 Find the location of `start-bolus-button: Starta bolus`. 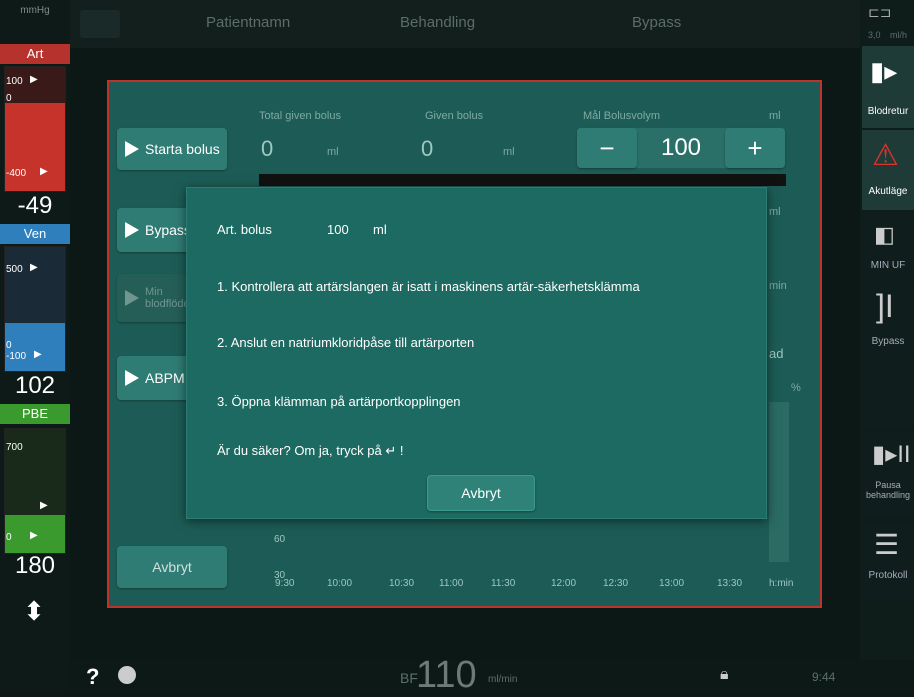

start-bolus-button: Starta bolus is located at coordinates (172, 149).